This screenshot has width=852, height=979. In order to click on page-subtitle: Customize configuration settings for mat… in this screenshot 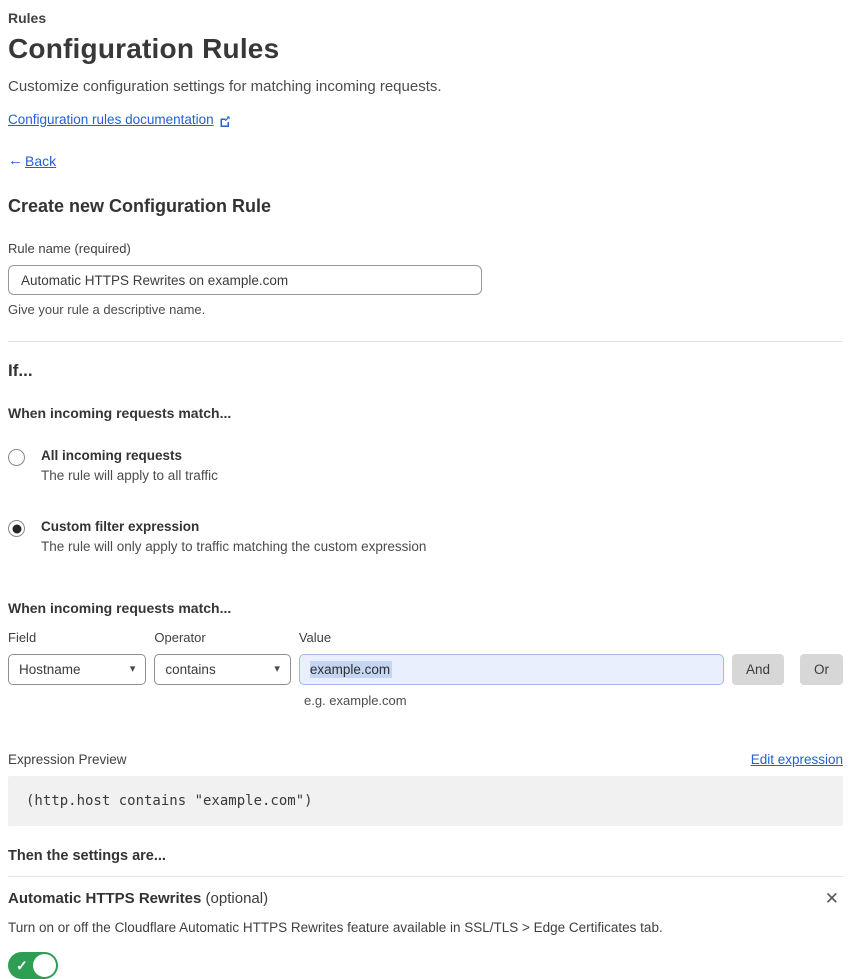, I will do `click(225, 86)`.